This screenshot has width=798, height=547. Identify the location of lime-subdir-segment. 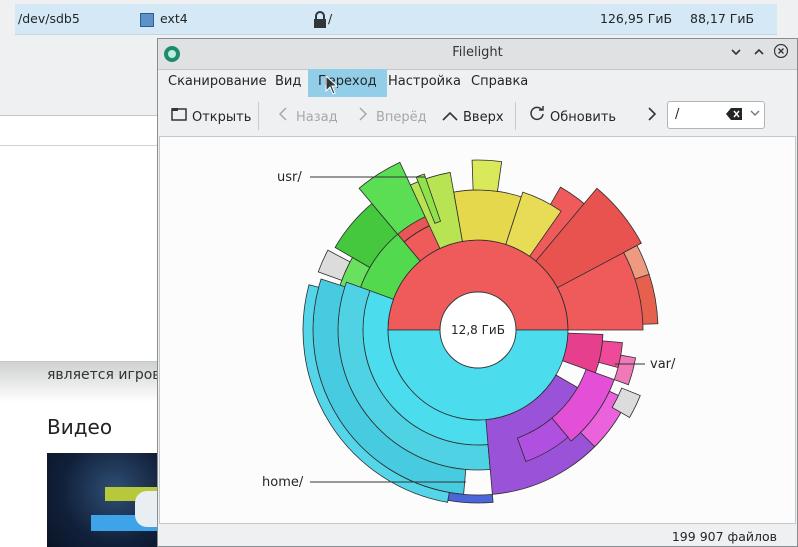
(487, 175).